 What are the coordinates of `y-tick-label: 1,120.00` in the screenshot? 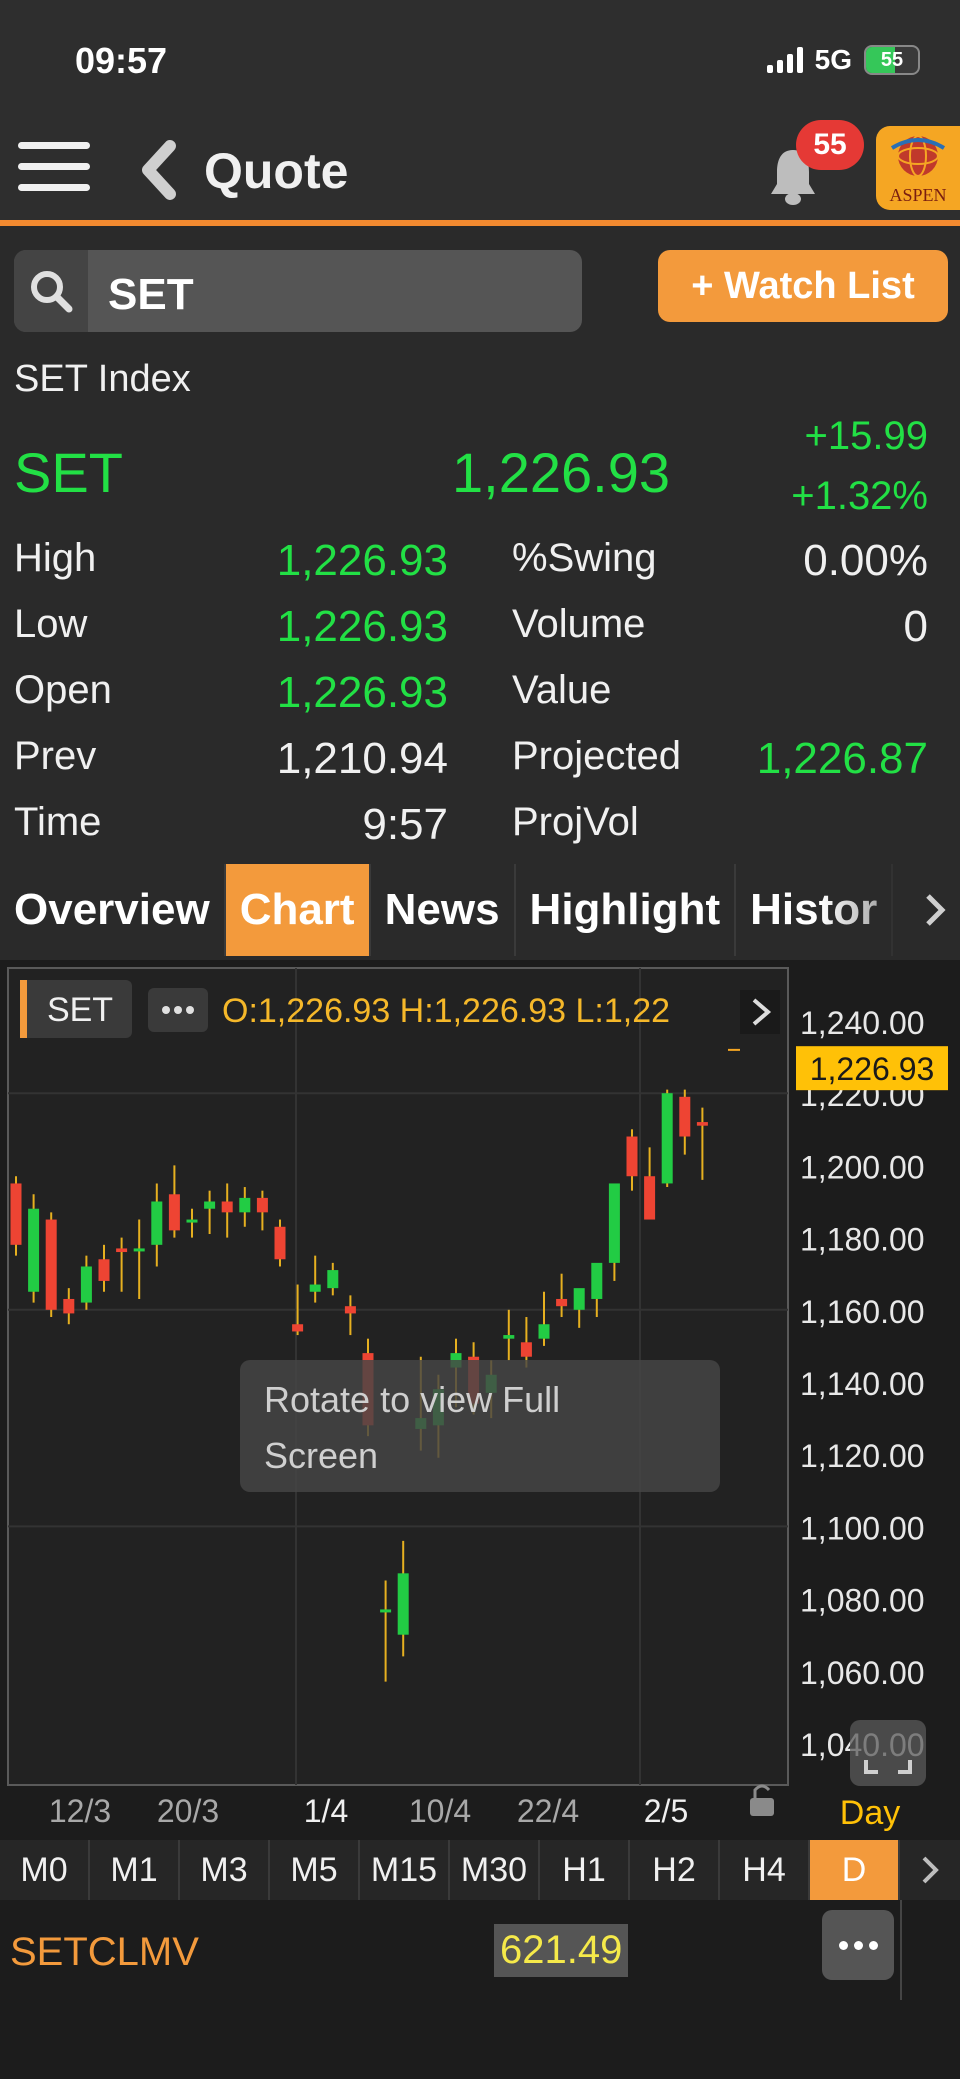 It's located at (862, 1456).